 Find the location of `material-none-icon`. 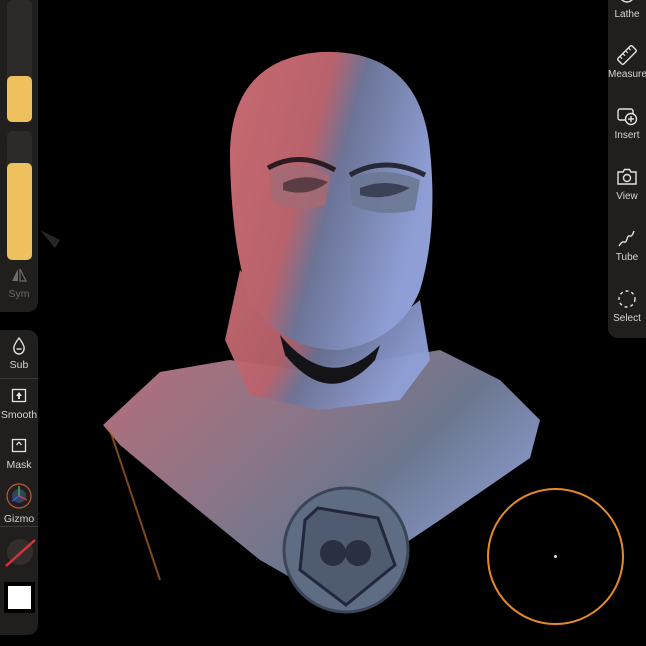

material-none-icon is located at coordinates (20, 553).